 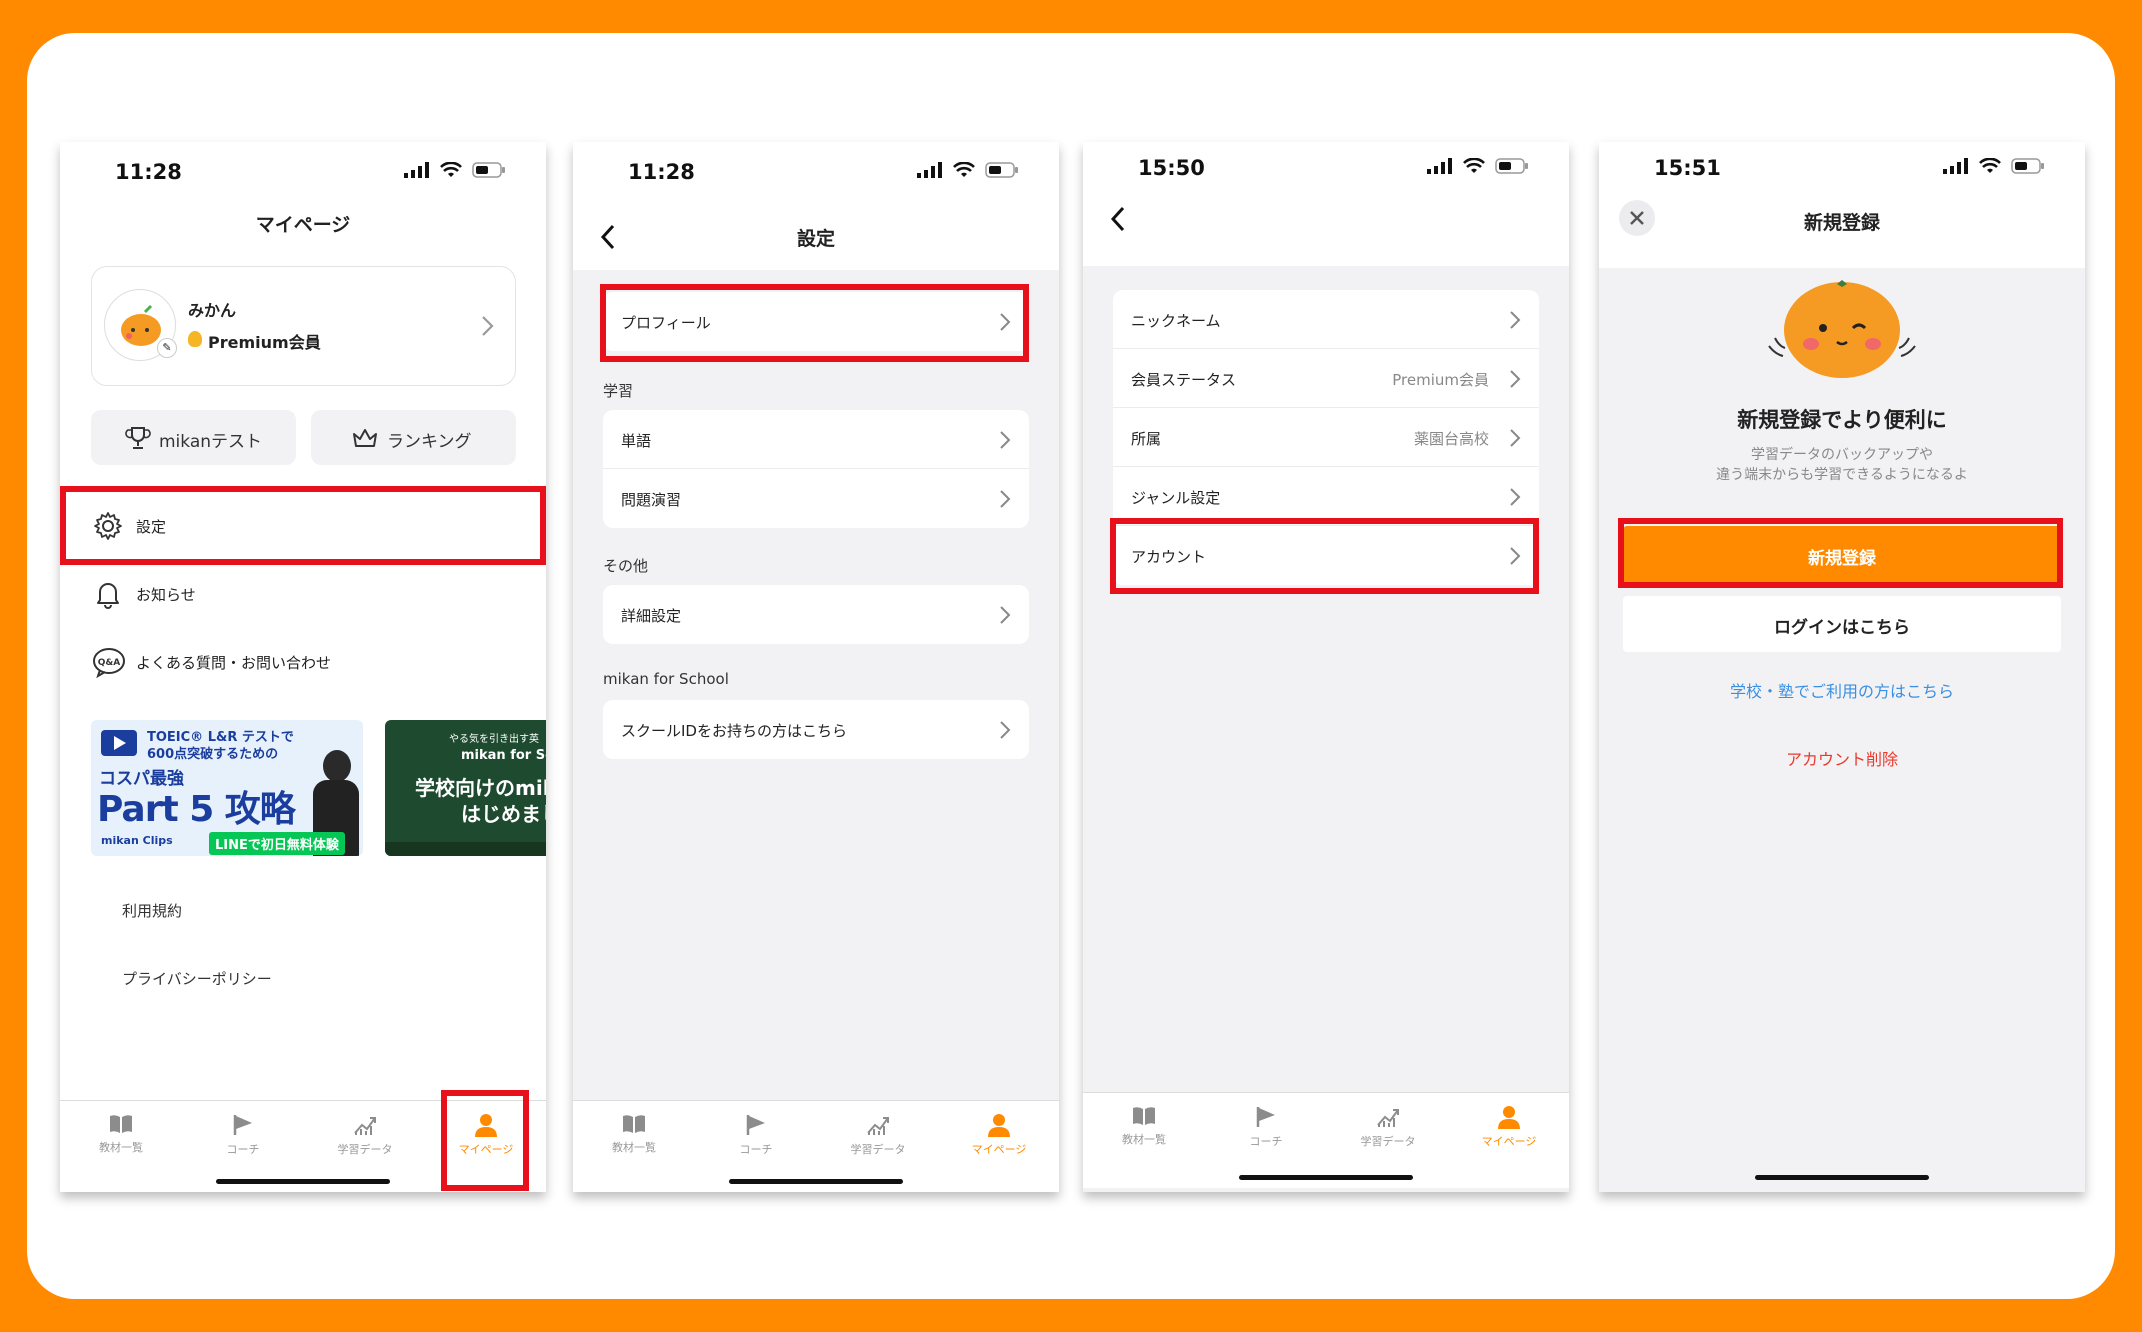 What do you see at coordinates (1842, 329) in the screenshot?
I see `mikan-mascot-icon` at bounding box center [1842, 329].